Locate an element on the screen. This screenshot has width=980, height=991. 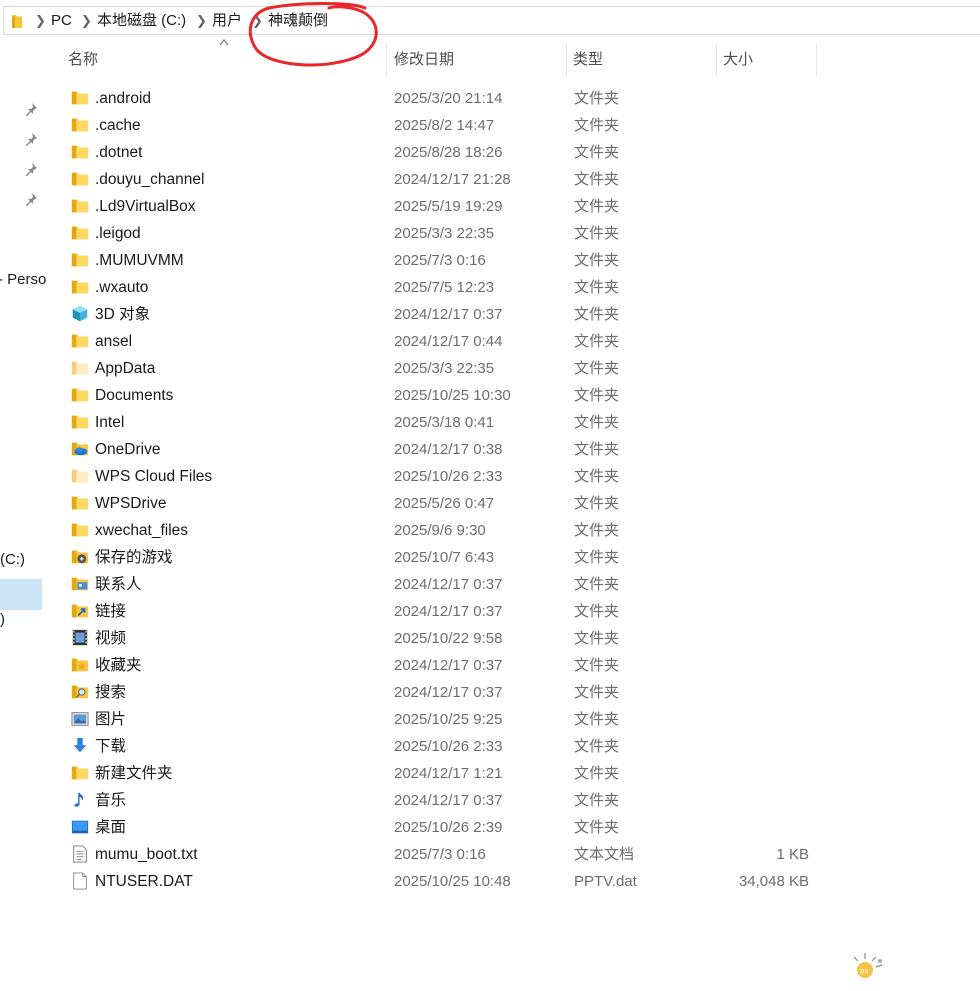
file-row: 图片 2025/10/25 9:25 文件夹 is located at coordinates (436, 719).